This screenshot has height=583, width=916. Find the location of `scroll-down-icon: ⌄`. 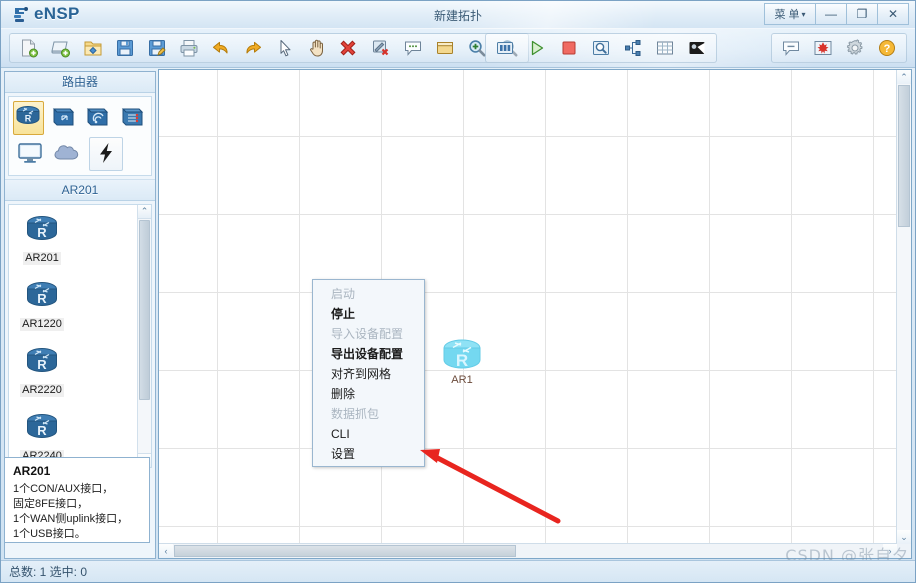

scroll-down-icon: ⌄ is located at coordinates (904, 537).